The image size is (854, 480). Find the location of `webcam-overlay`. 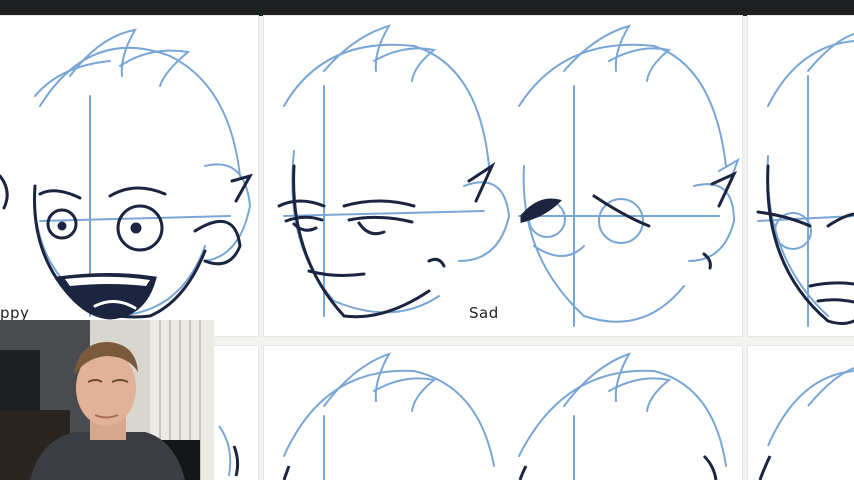

webcam-overlay is located at coordinates (107, 400).